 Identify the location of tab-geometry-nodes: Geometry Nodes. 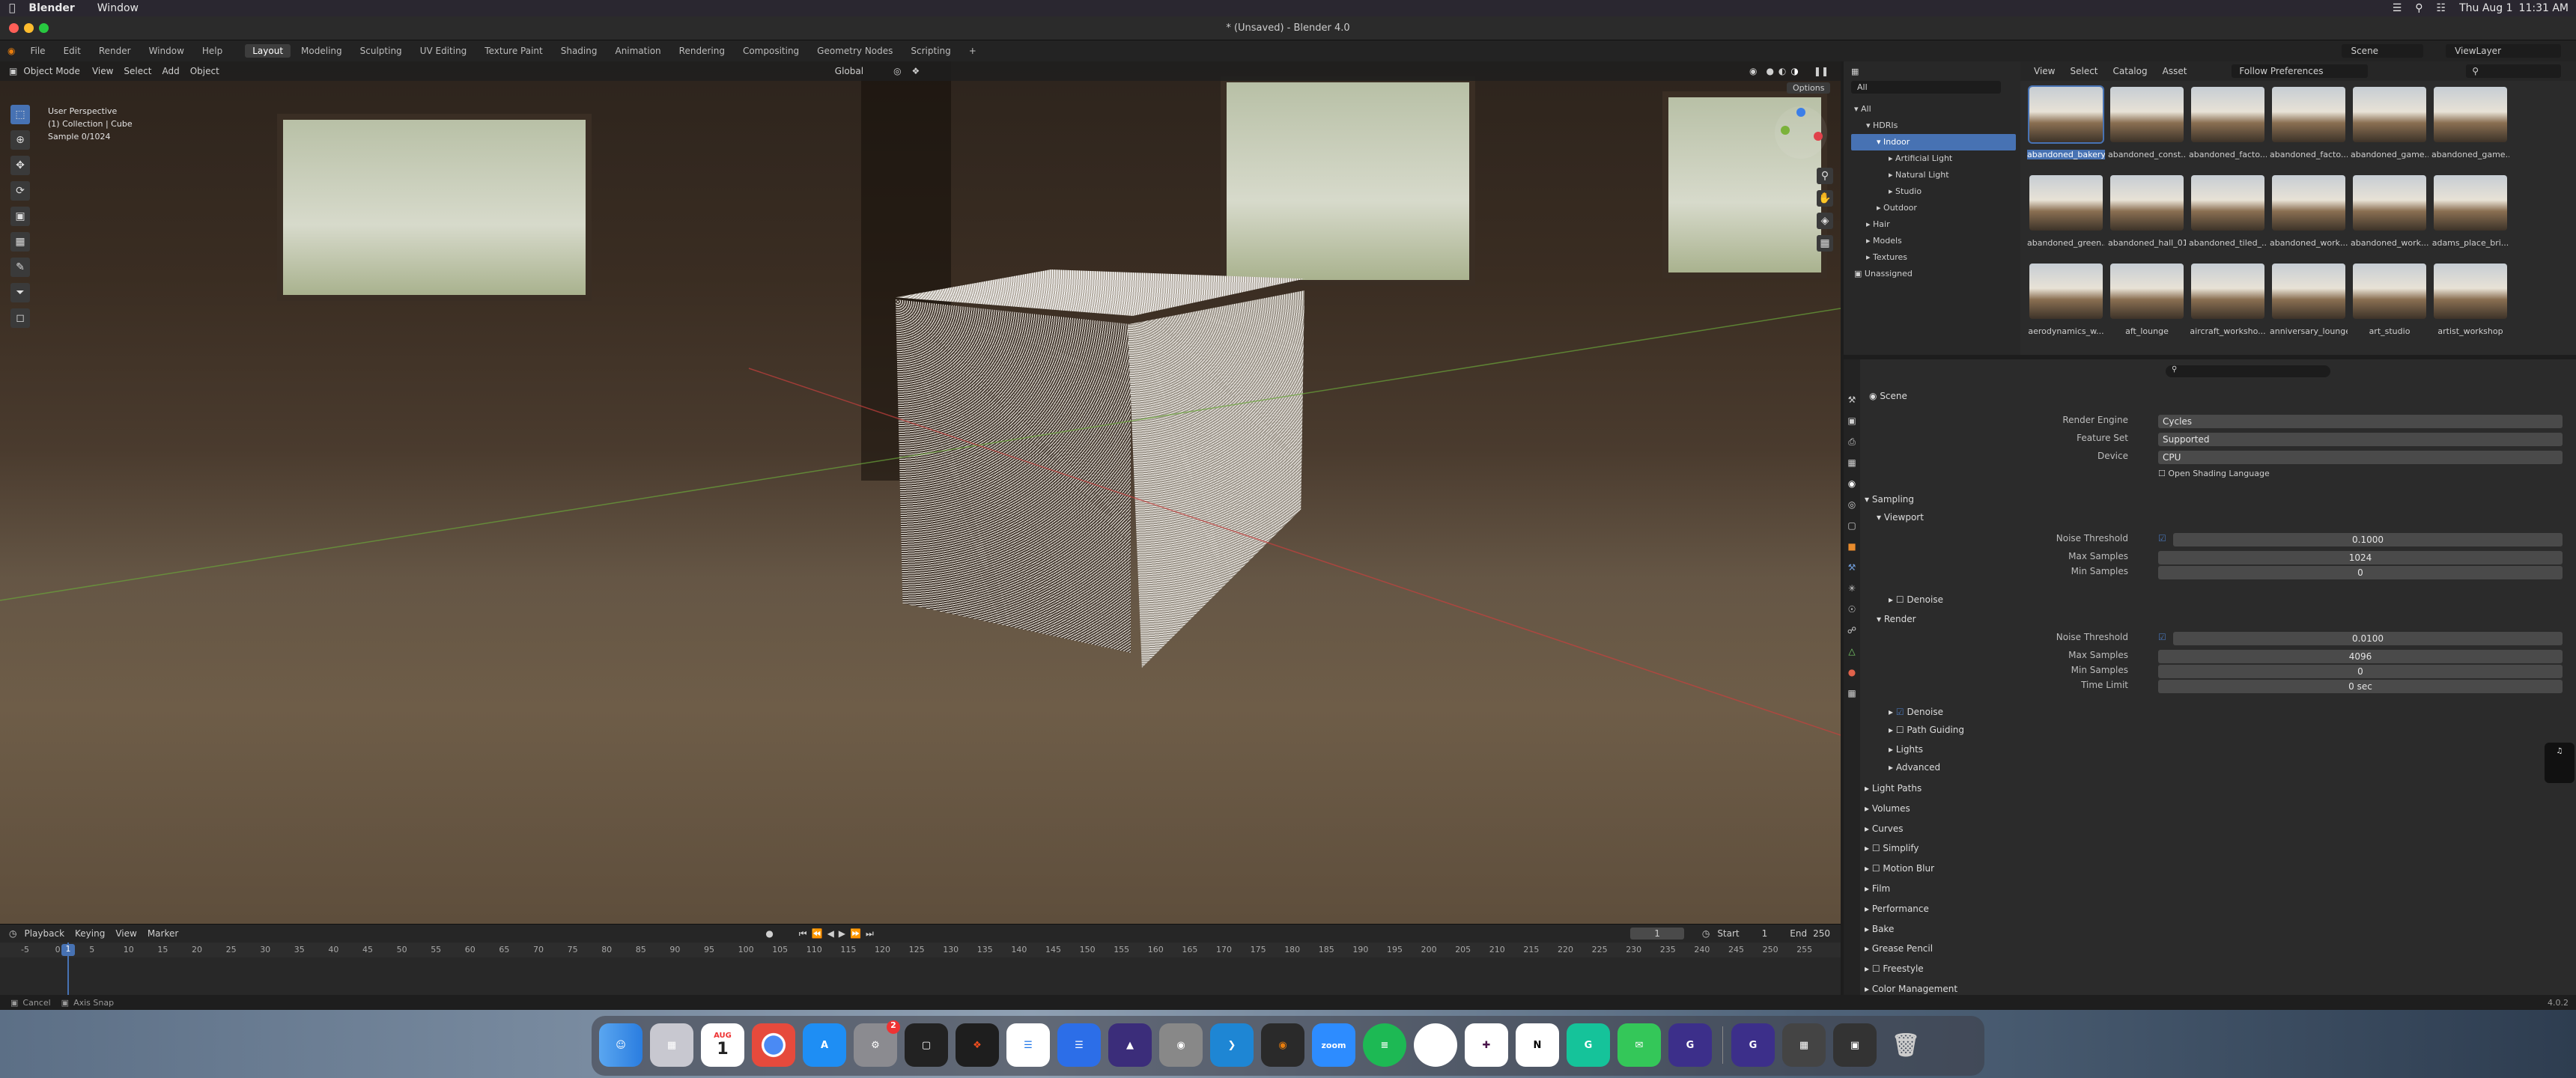
(854, 51).